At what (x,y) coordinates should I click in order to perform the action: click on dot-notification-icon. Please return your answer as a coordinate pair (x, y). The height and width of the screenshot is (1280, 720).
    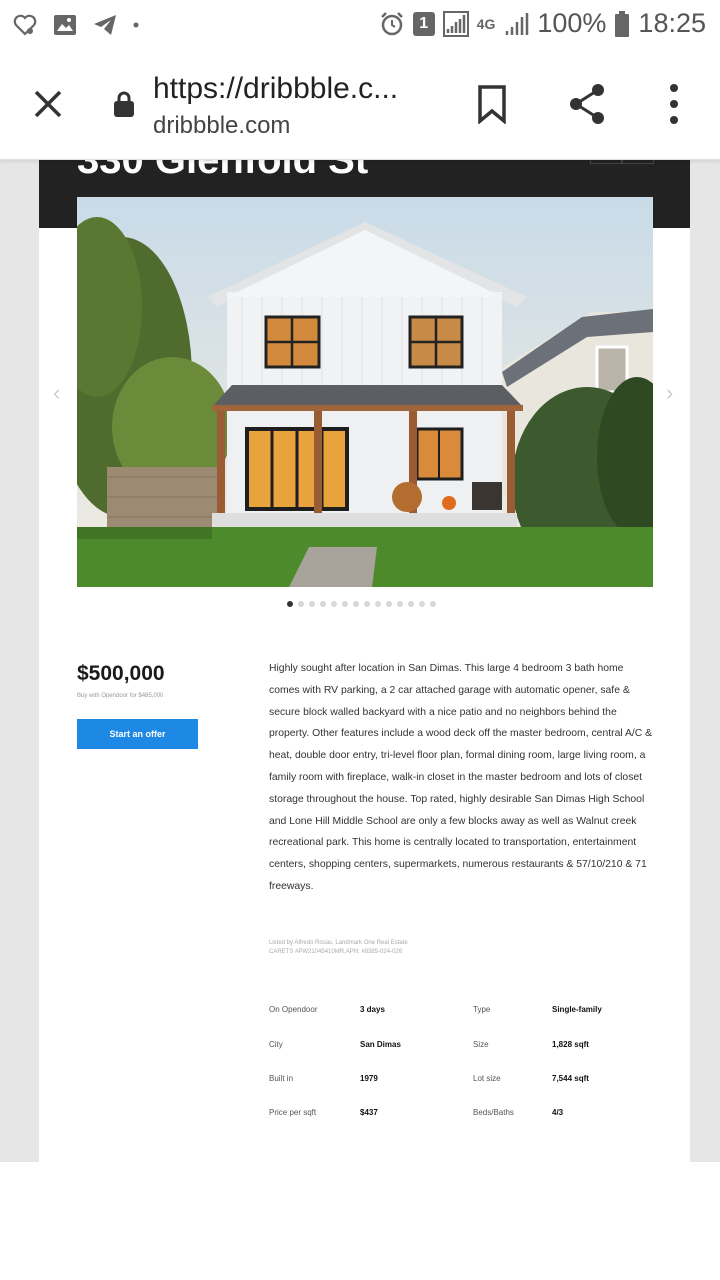
    Looking at the image, I should click on (136, 25).